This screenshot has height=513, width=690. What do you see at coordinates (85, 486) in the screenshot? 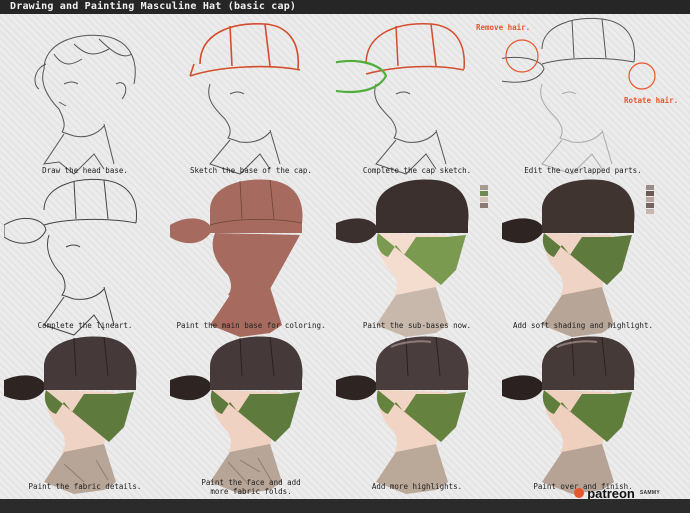
I see `step-caption: Paint the fabric details.` at bounding box center [85, 486].